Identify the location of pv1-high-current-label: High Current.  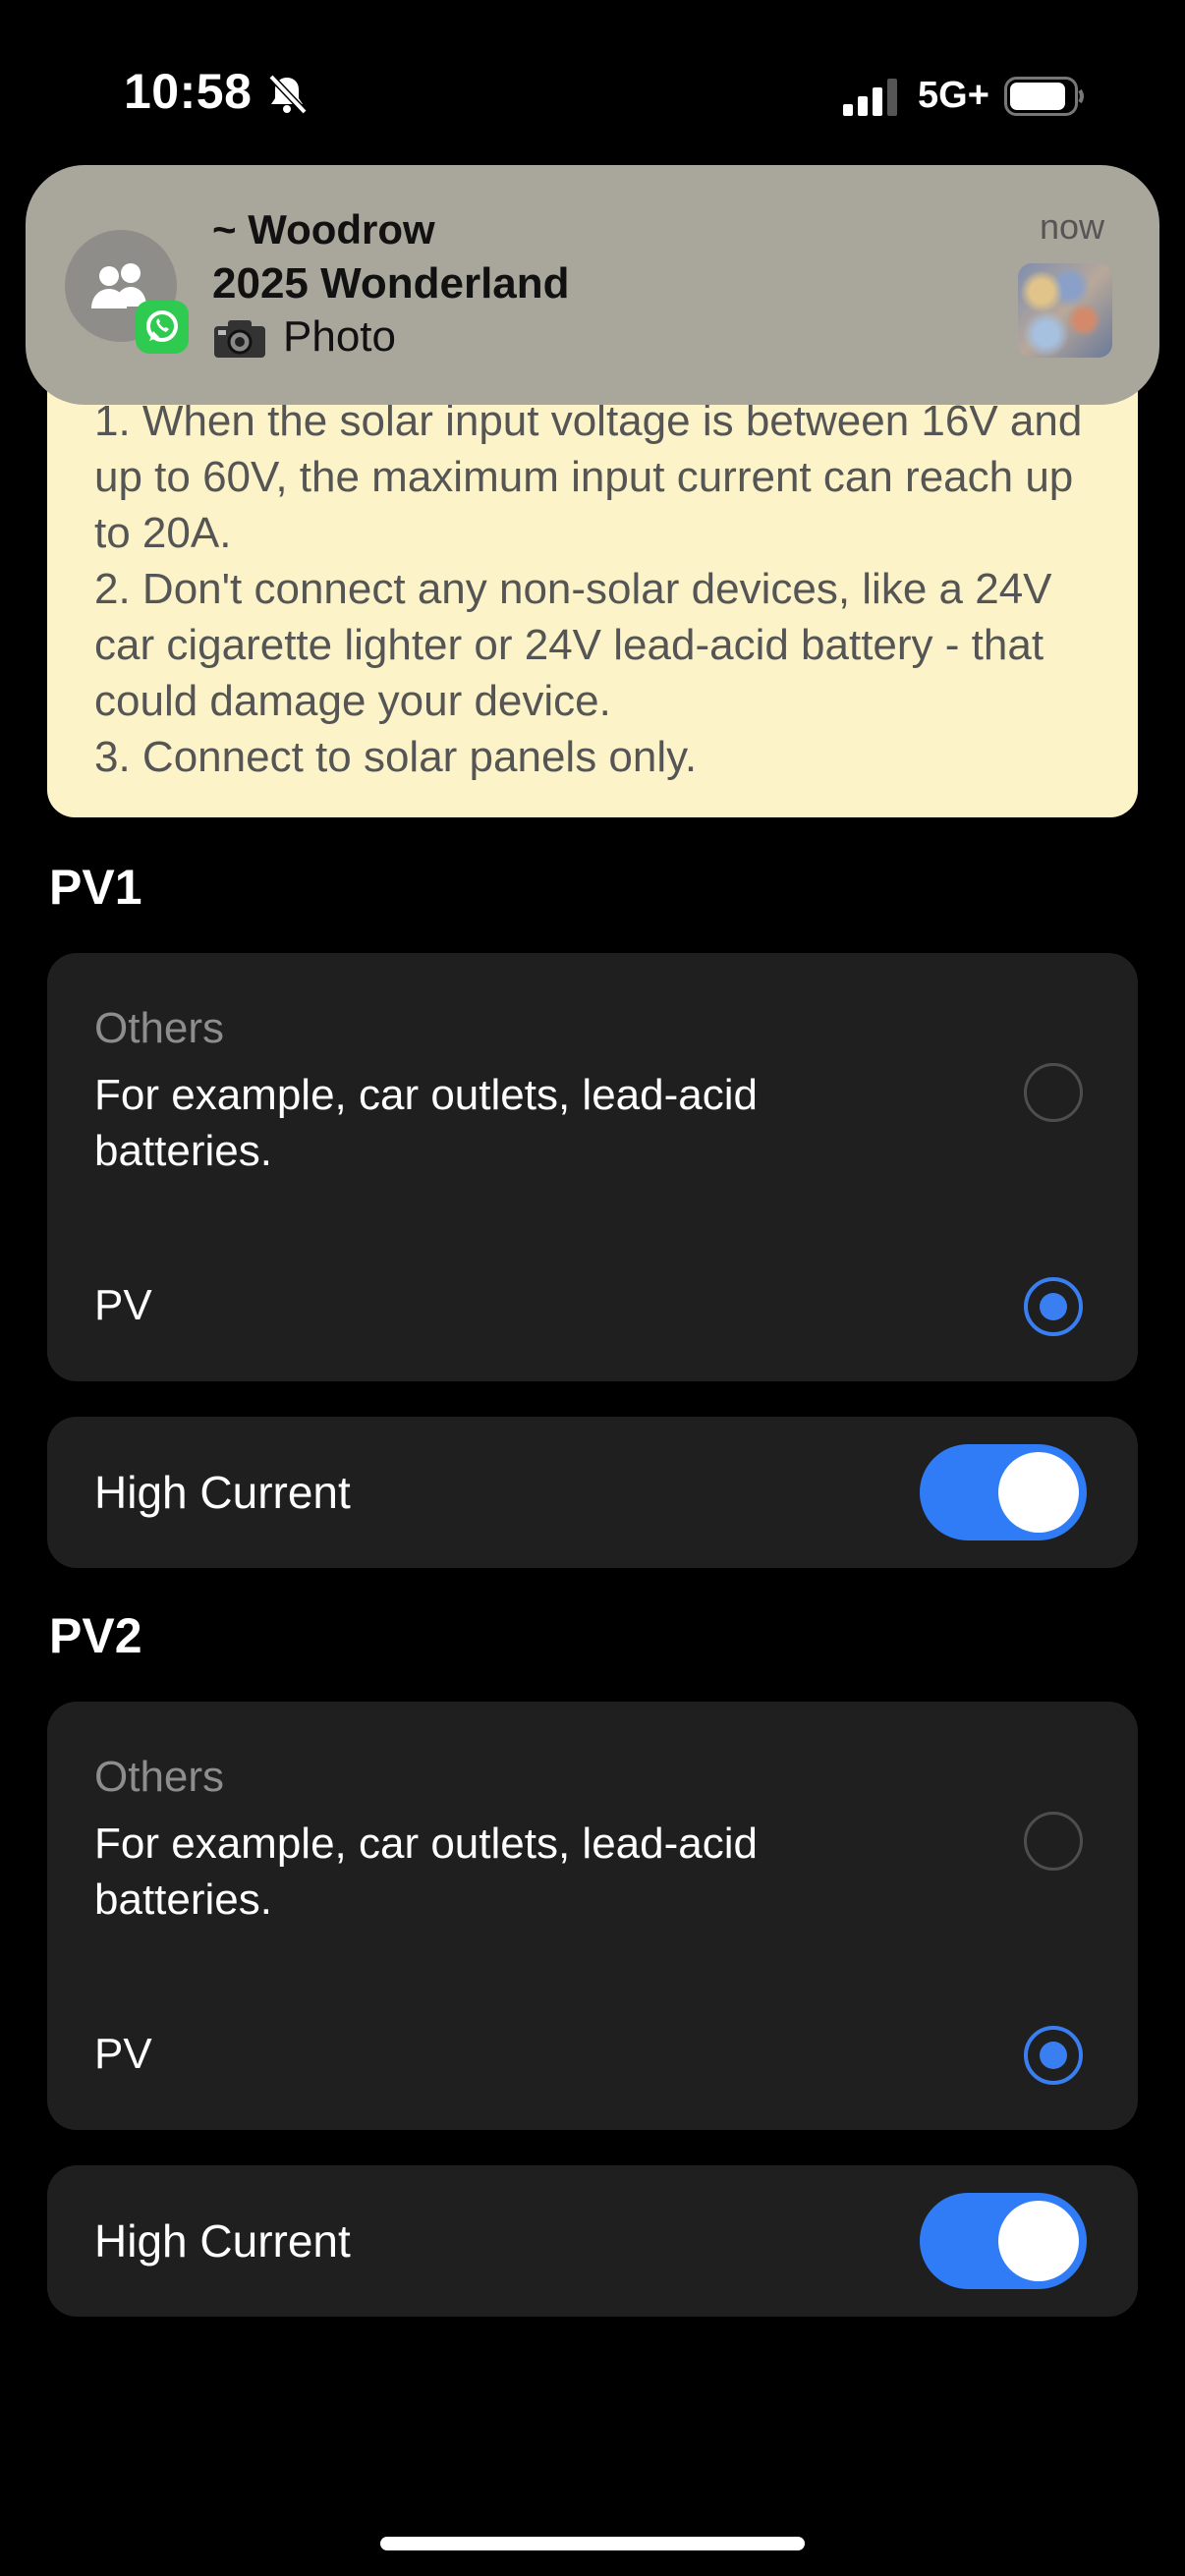
(223, 1492).